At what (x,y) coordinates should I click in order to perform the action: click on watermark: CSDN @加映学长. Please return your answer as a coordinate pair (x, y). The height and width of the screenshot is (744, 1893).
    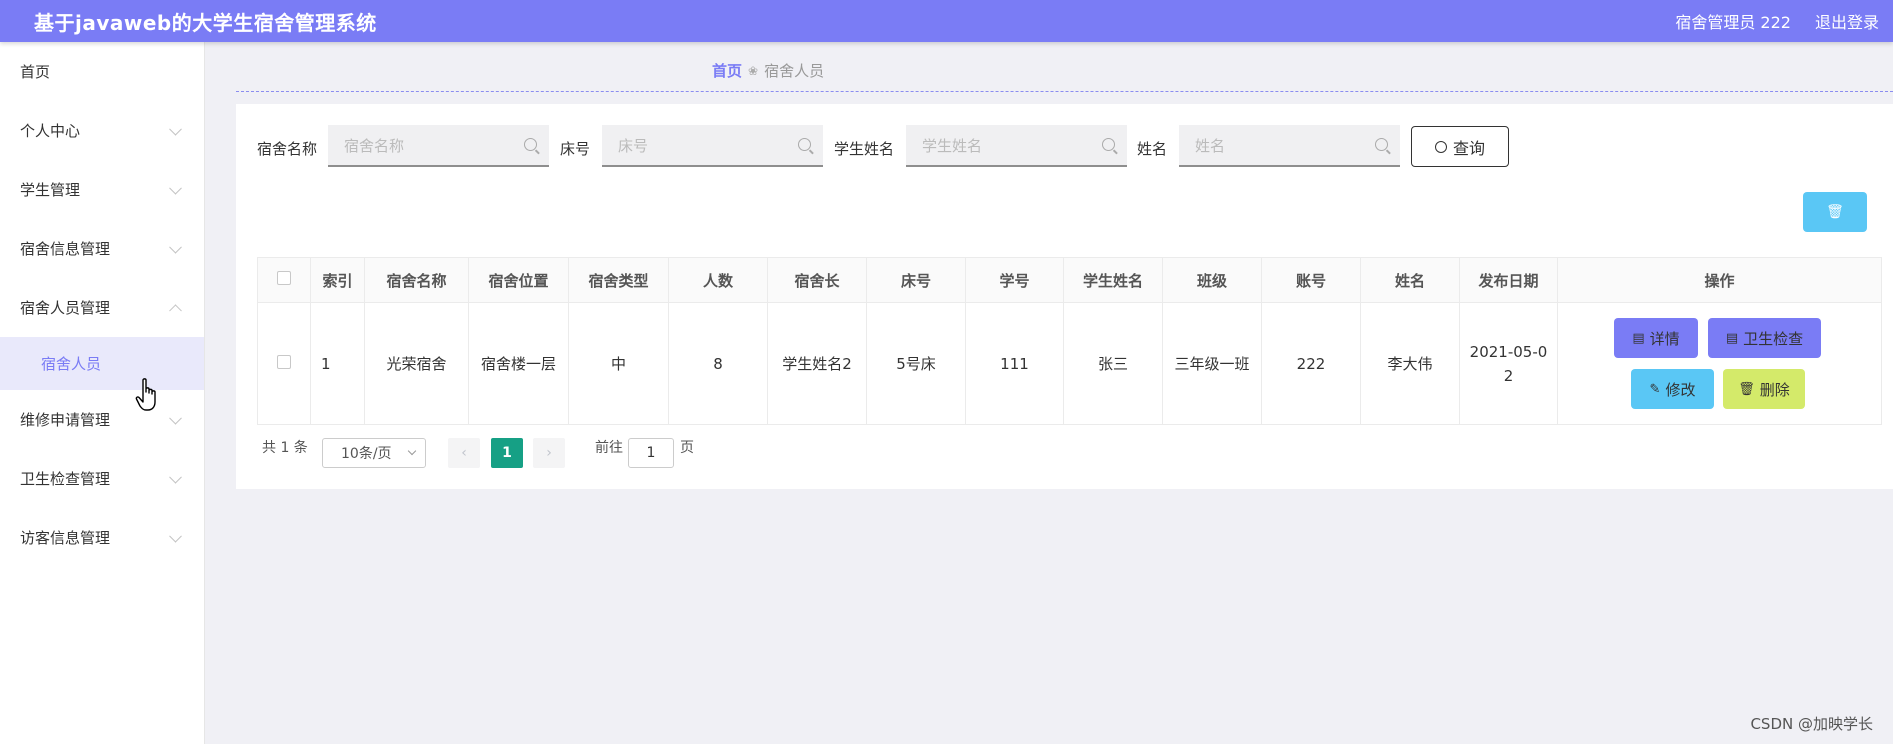
    Looking at the image, I should click on (1811, 724).